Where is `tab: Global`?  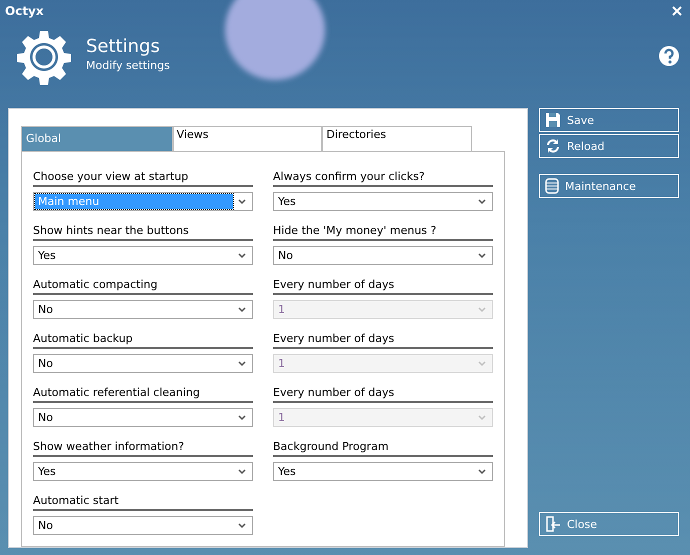
tab: Global is located at coordinates (97, 138).